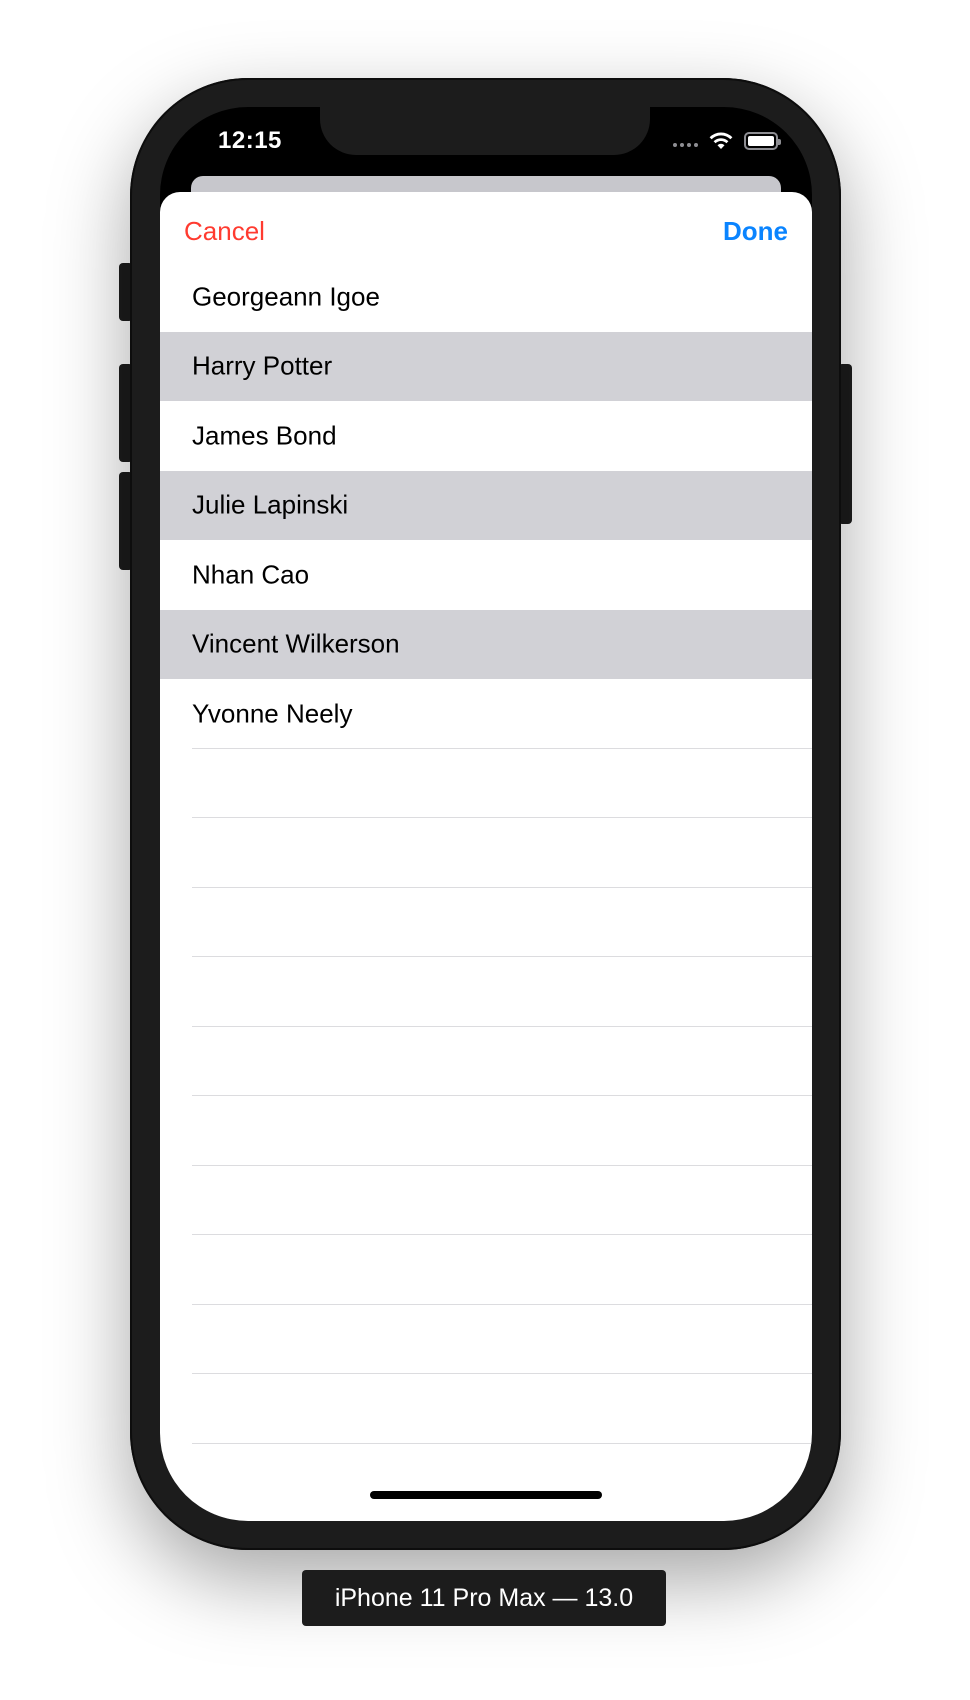 The image size is (970, 1700). I want to click on device-name-label: iPhone 11 Pro Max — 13.0, so click(484, 1598).